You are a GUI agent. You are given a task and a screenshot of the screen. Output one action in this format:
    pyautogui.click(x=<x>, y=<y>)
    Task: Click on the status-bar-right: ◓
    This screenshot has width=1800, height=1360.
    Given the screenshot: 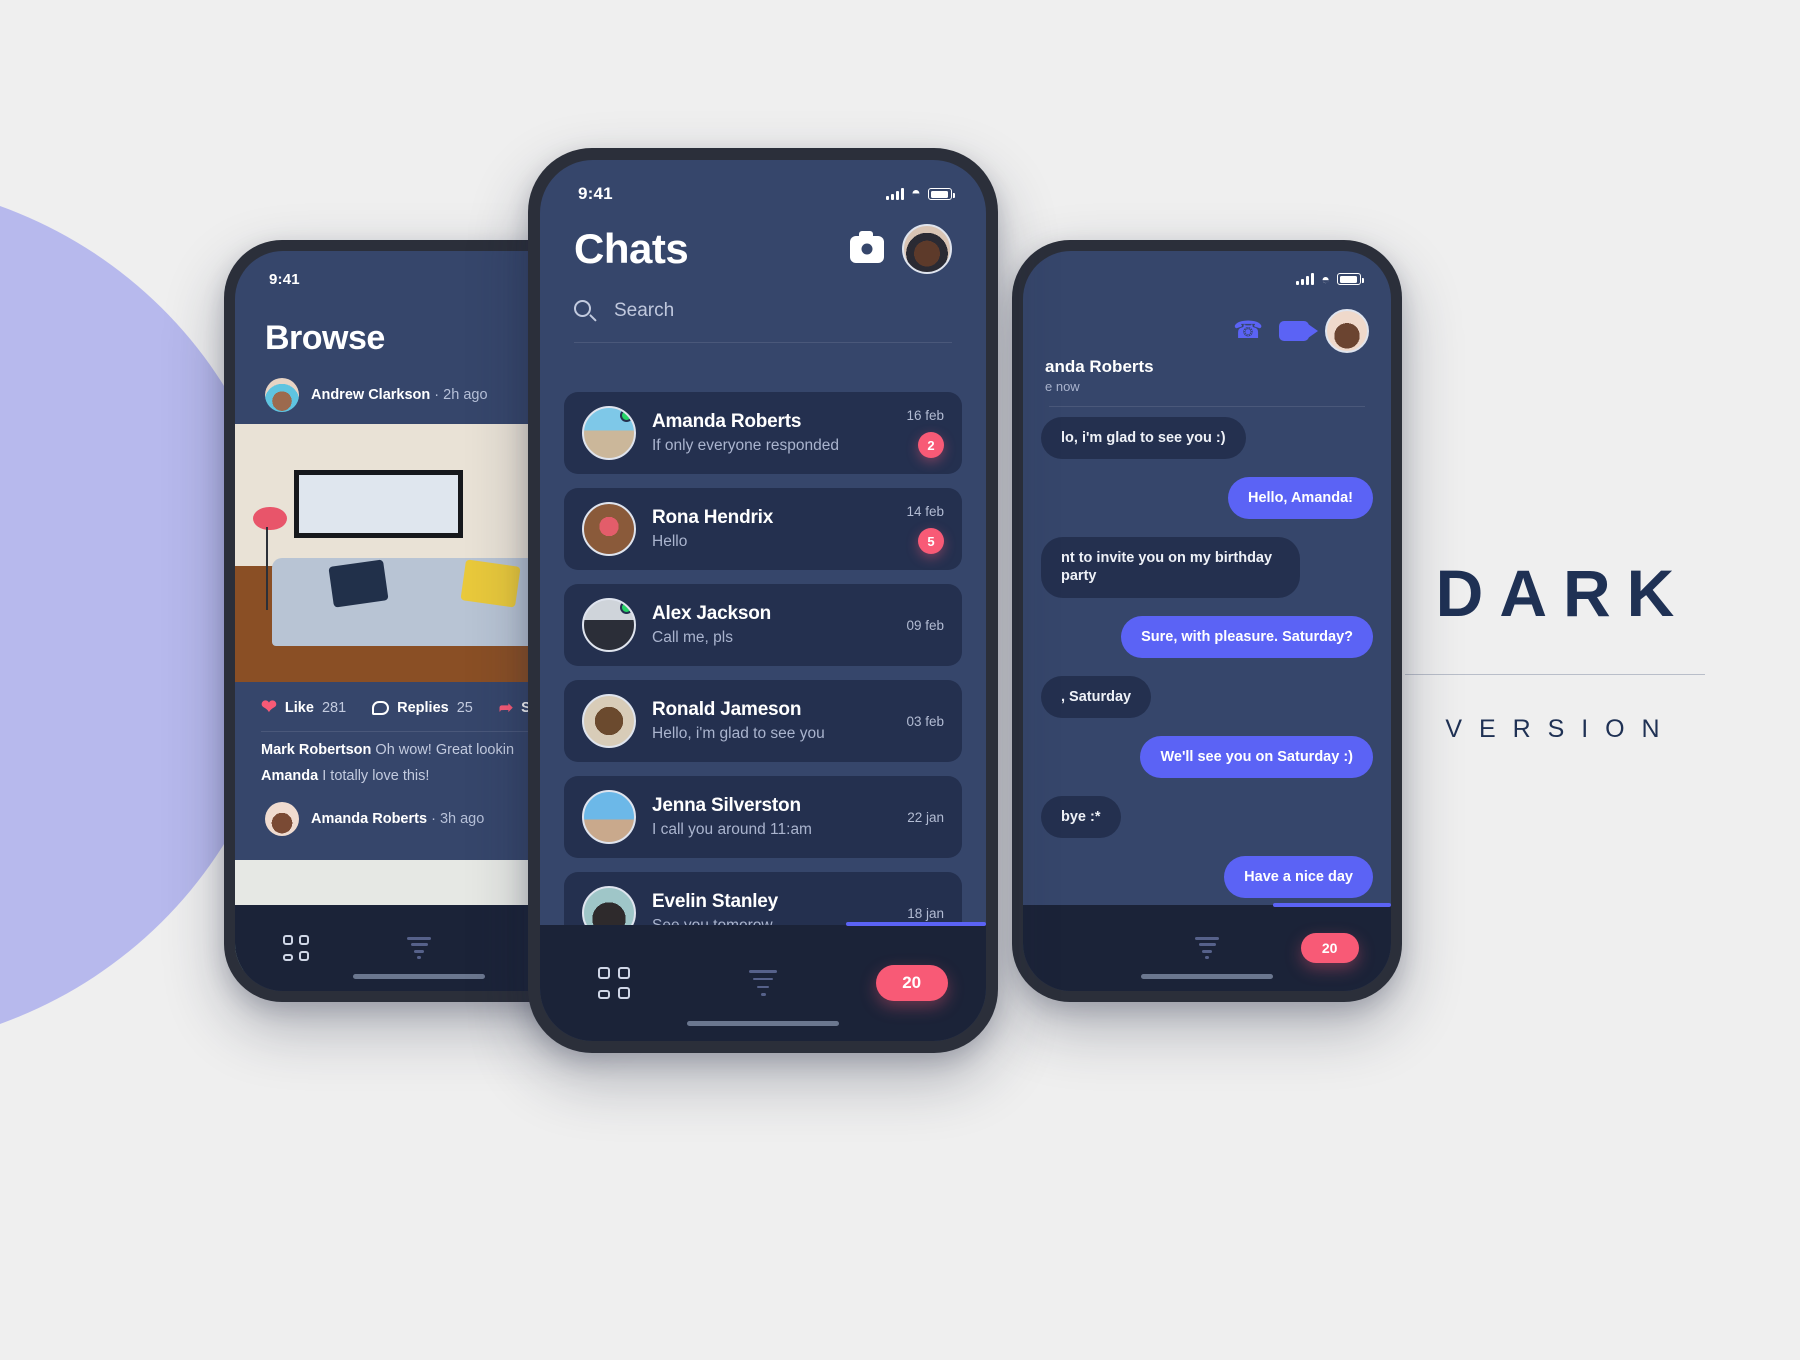 What is the action you would take?
    pyautogui.click(x=1207, y=274)
    